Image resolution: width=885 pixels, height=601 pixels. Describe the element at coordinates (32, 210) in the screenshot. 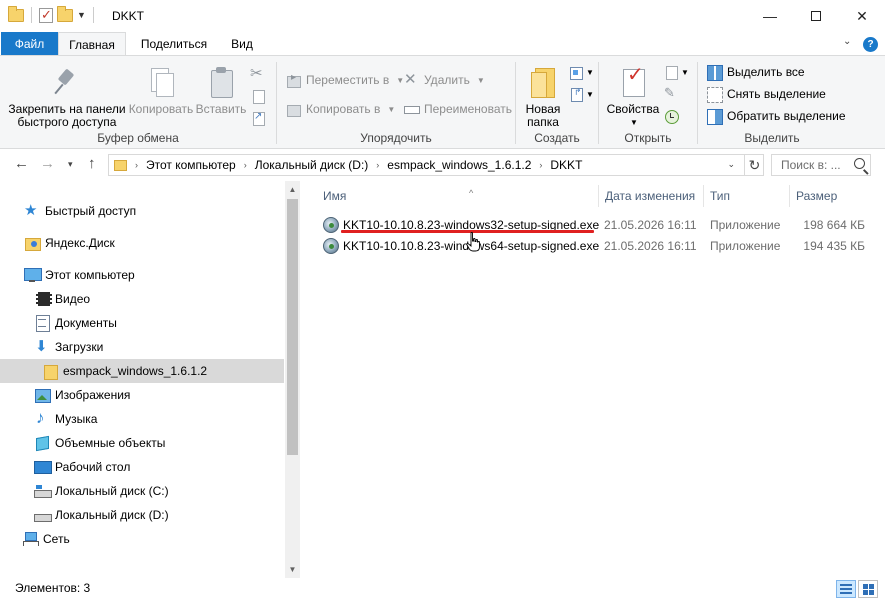

I see `star-icon` at that location.